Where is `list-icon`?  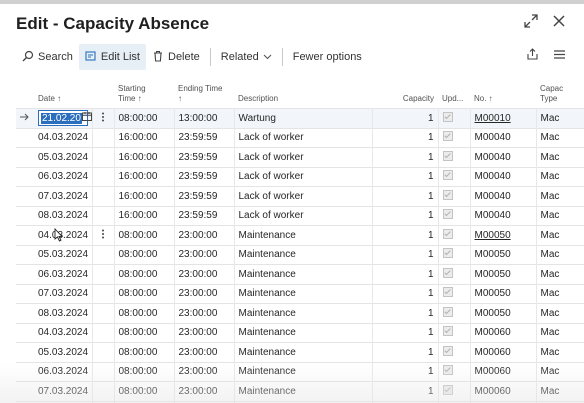 list-icon is located at coordinates (559, 56).